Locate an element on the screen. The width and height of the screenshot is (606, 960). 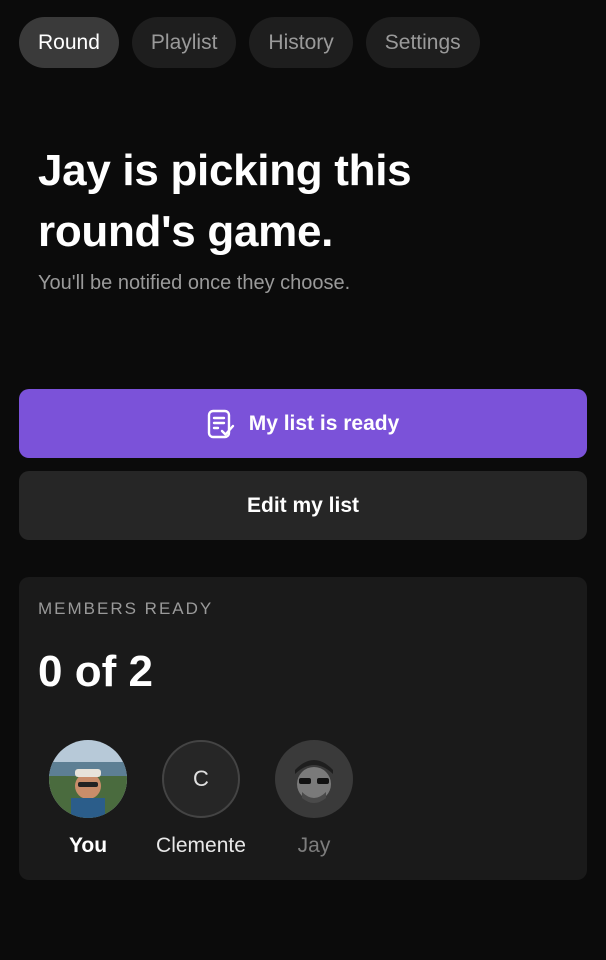
tab-settings: Settings is located at coordinates (422, 42).